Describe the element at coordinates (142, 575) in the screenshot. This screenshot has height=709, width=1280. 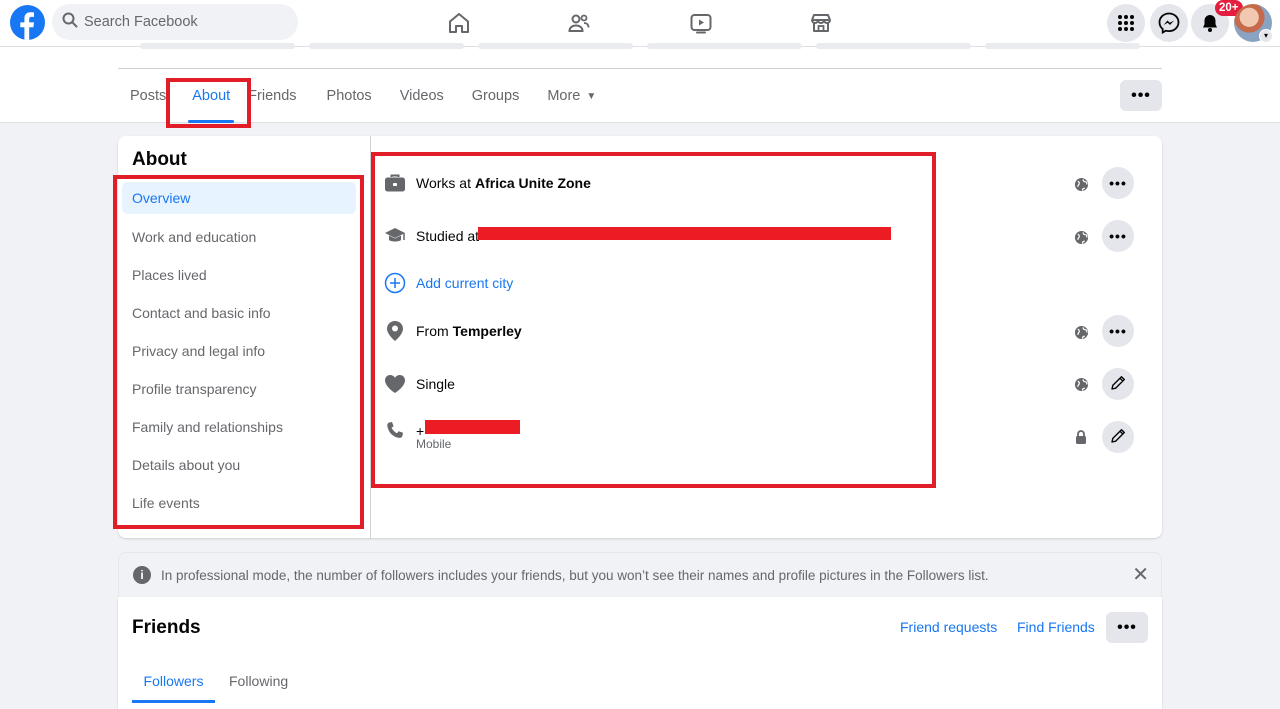
I see `info-icon: i` at that location.